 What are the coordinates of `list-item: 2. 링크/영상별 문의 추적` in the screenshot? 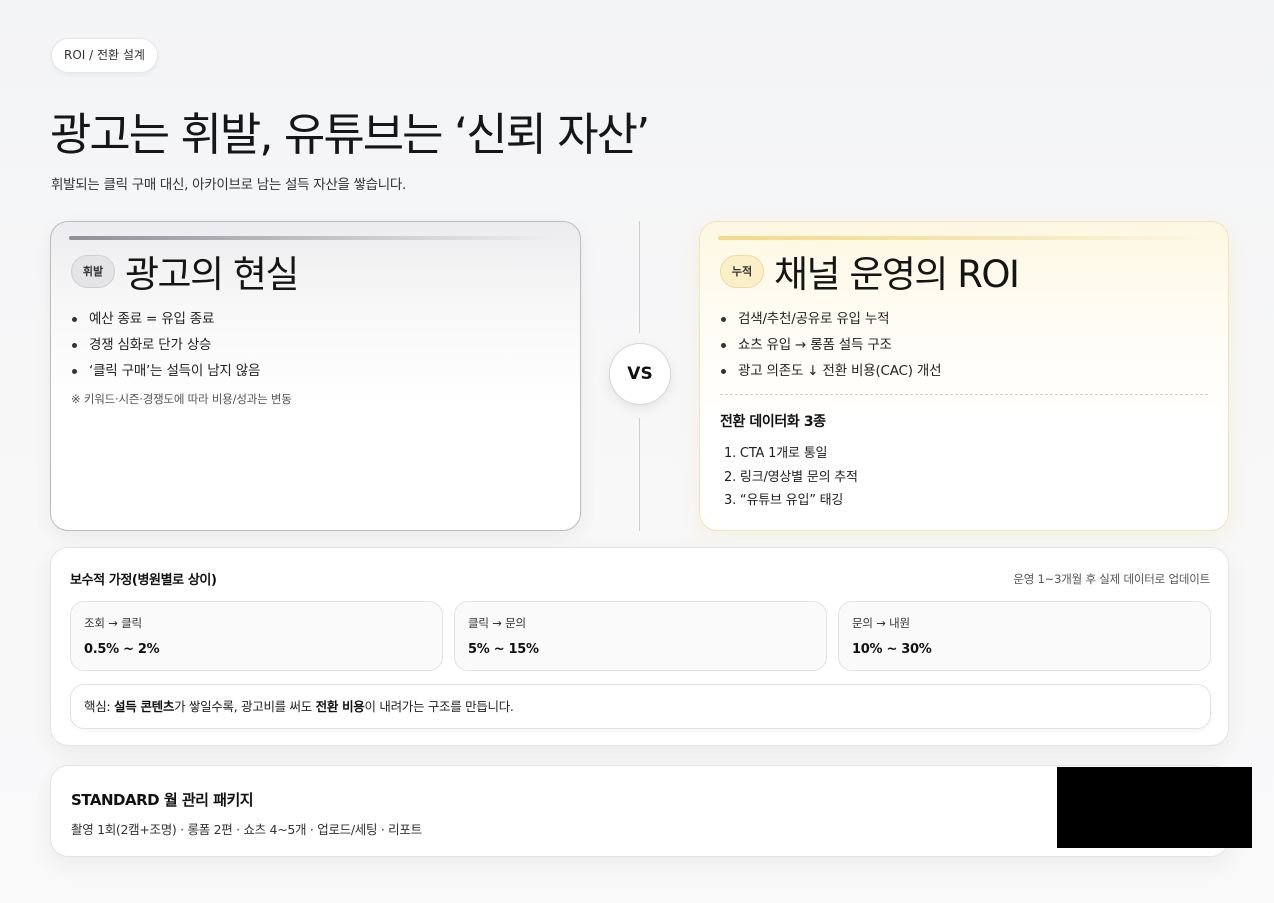 It's located at (791, 477).